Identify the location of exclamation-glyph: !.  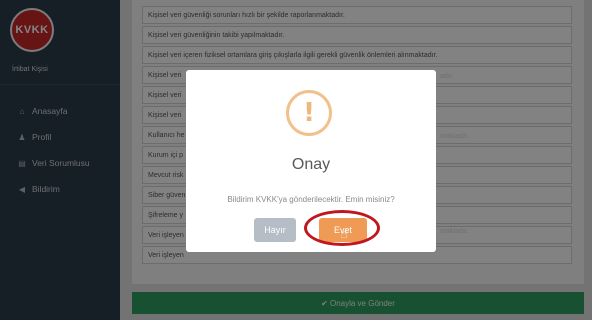
(309, 113).